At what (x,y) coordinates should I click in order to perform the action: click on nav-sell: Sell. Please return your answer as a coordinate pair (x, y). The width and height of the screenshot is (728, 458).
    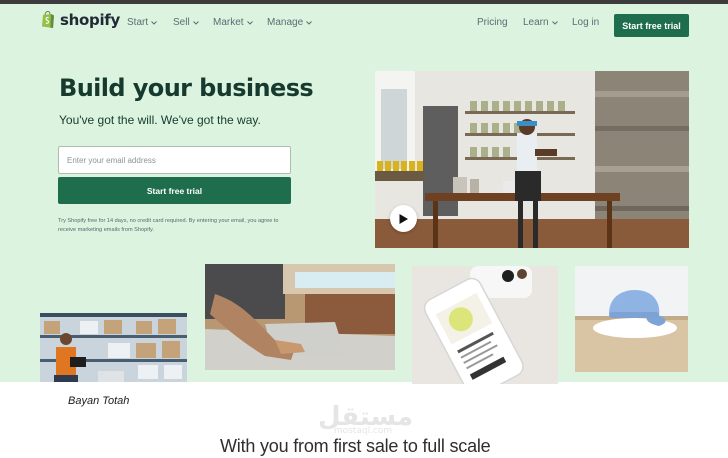
    Looking at the image, I should click on (186, 22).